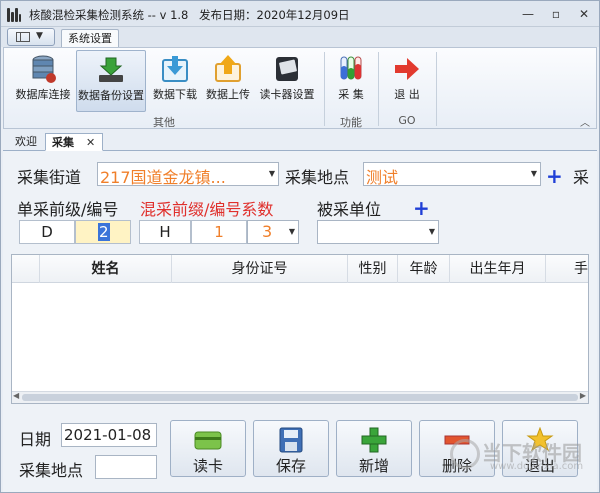  Describe the element at coordinates (300, 141) in the screenshot. I see `document-tab-bar: 欢迎 采集 ✕` at that location.